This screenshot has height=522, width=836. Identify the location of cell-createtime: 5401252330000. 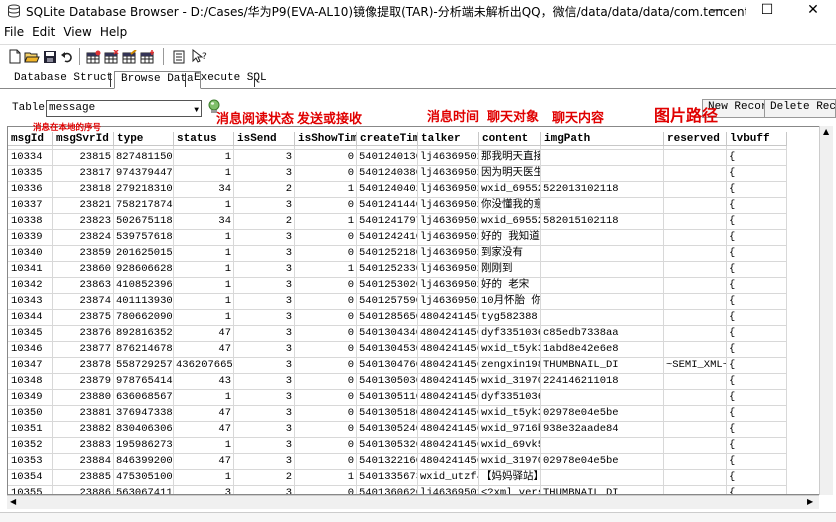
(387, 270).